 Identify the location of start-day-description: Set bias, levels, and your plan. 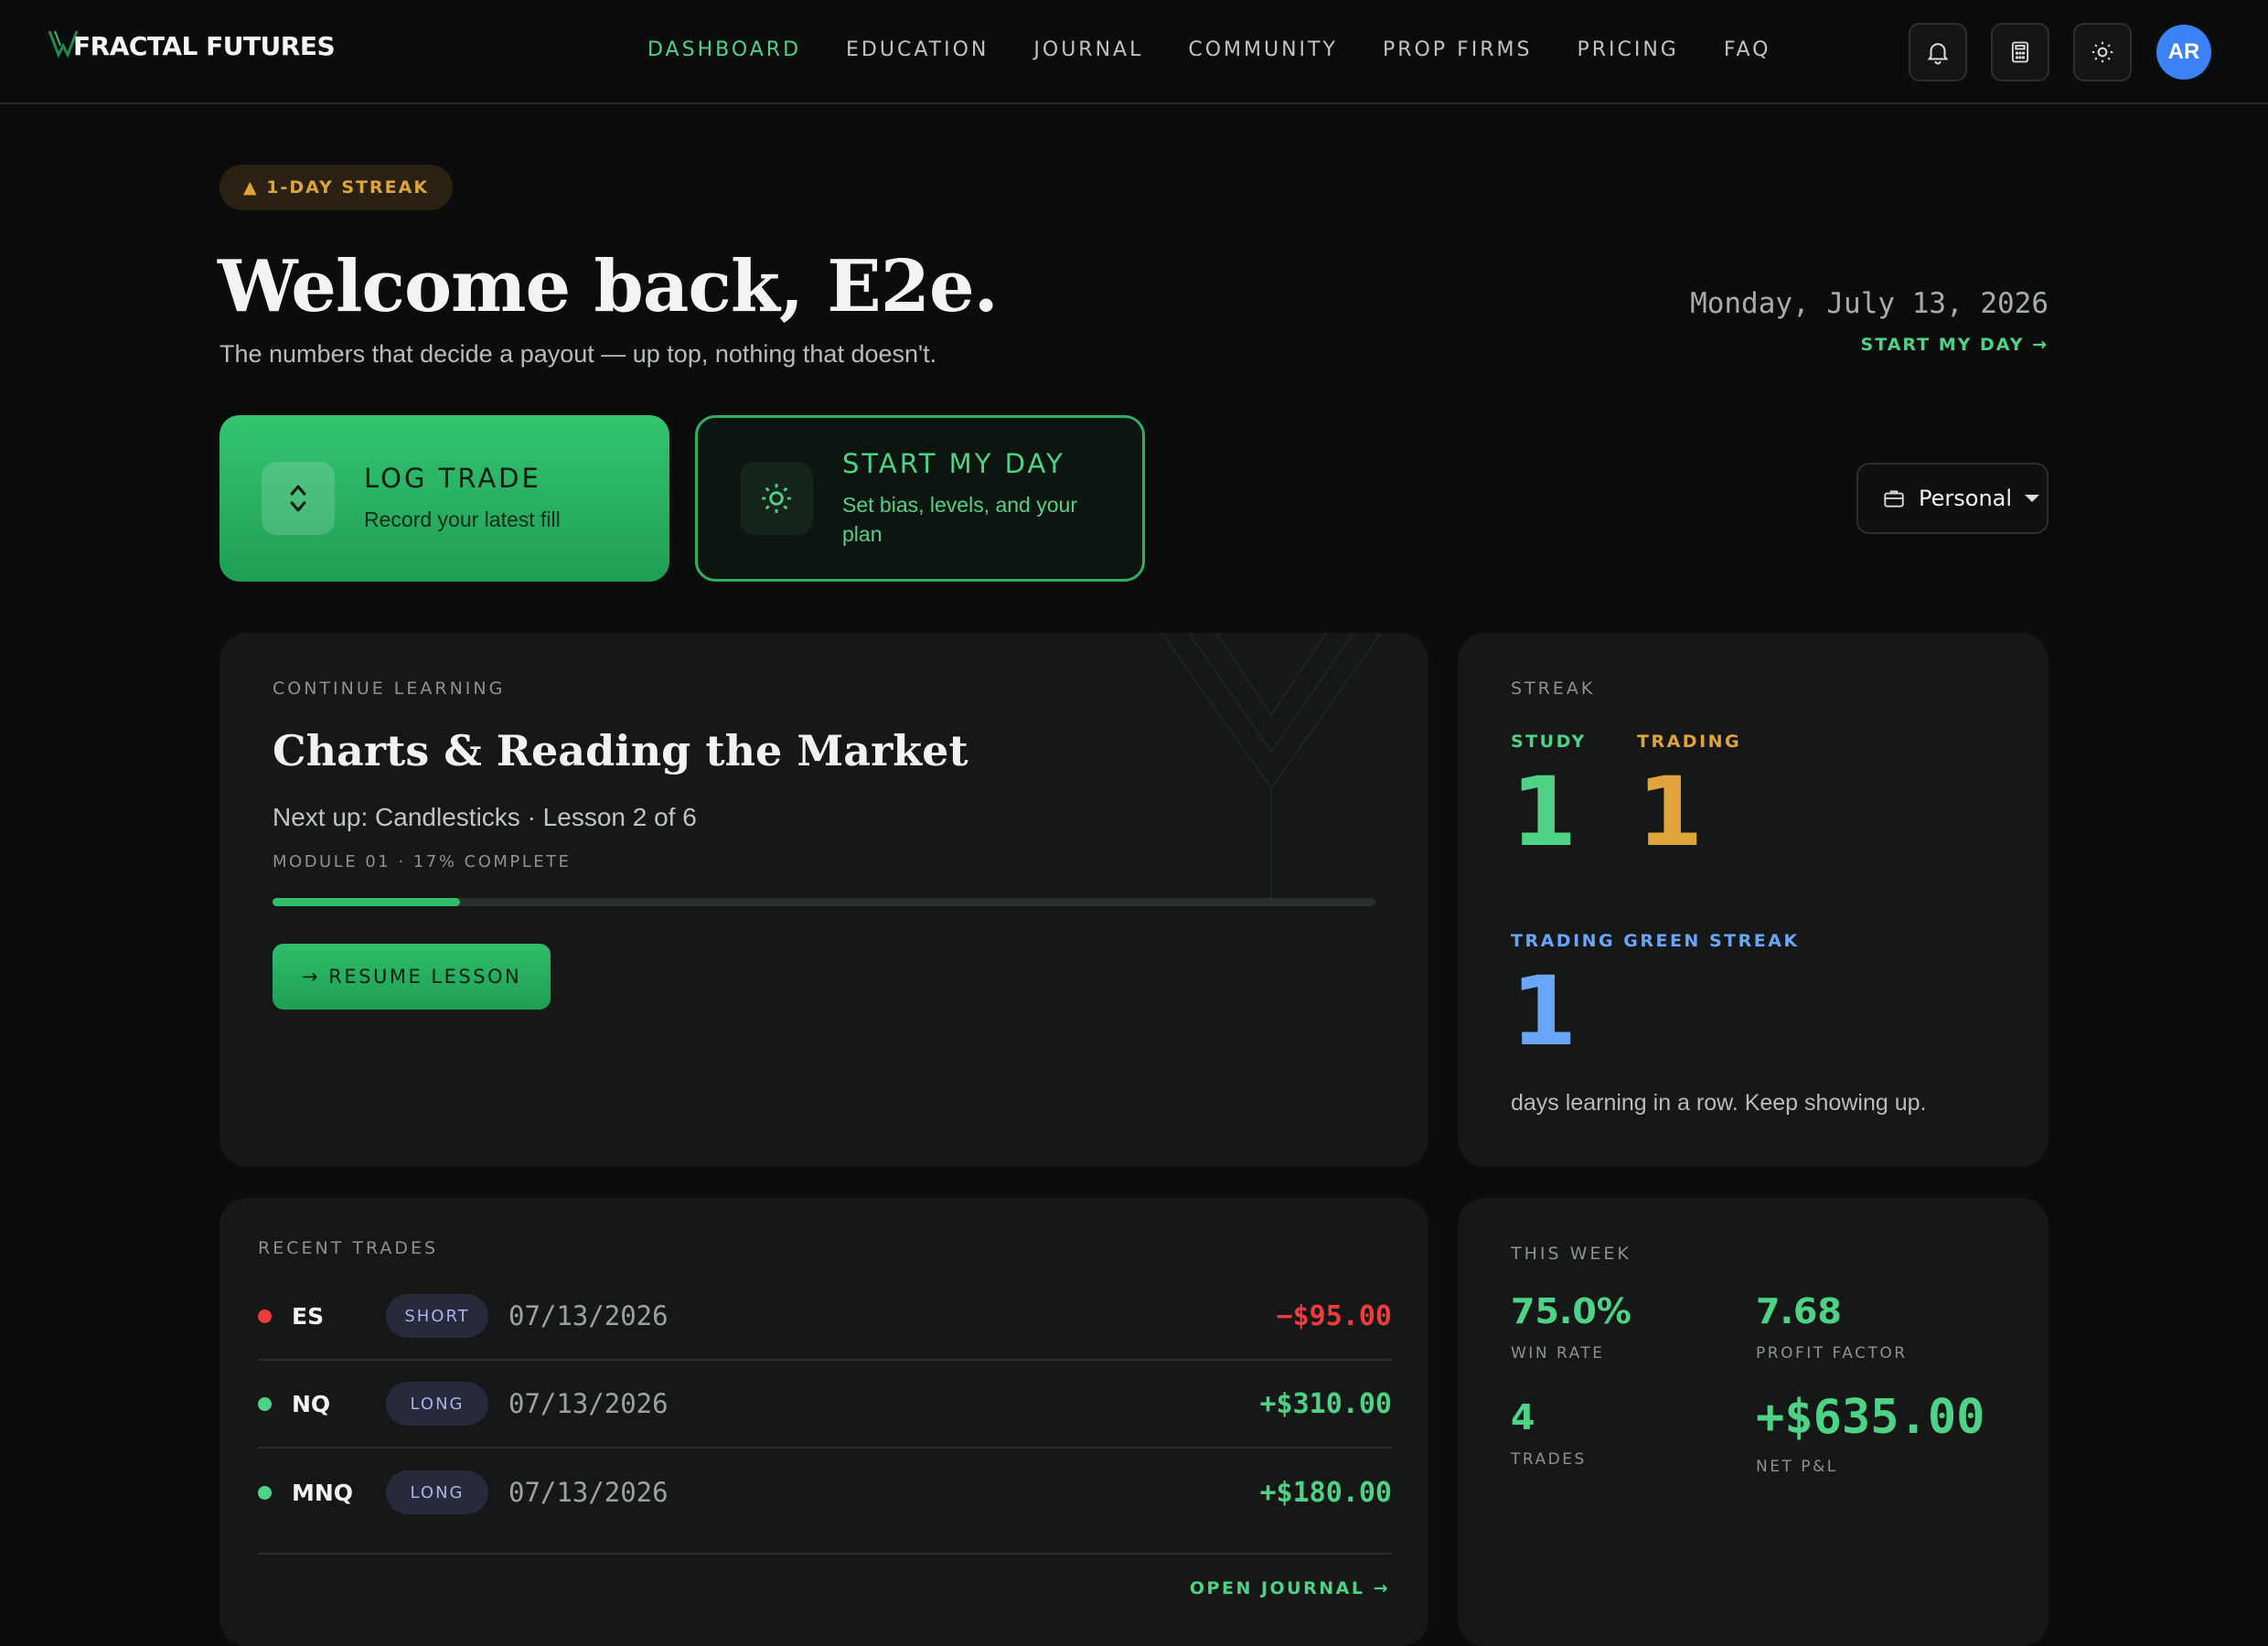
(959, 519).